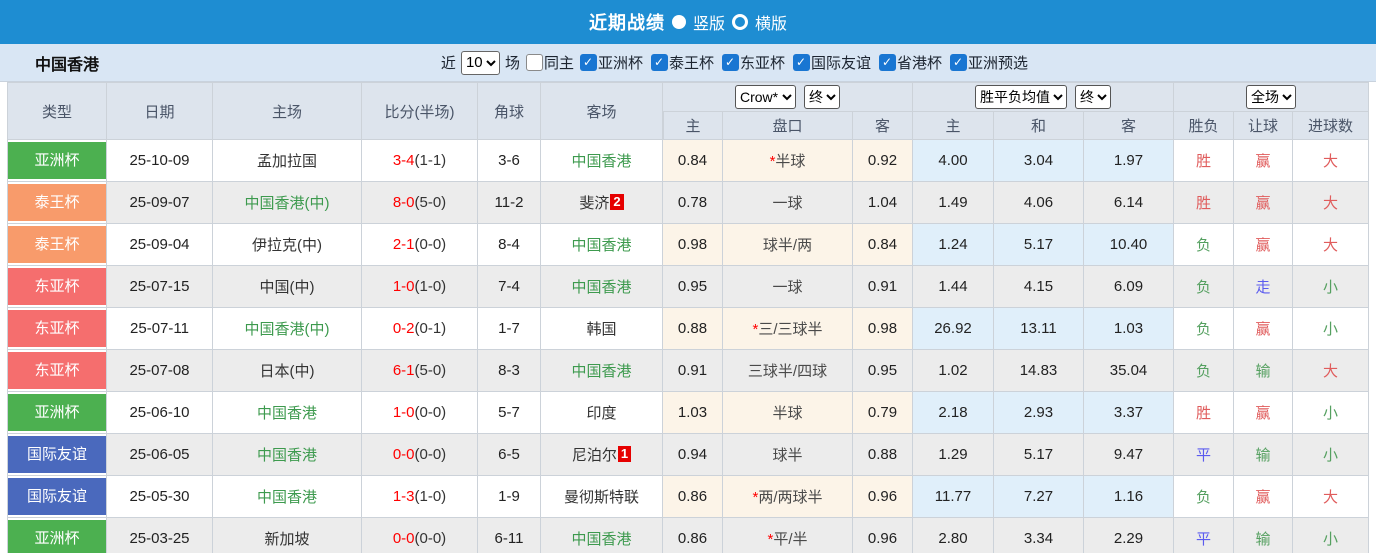 The height and width of the screenshot is (553, 1376). Describe the element at coordinates (509, 371) in the screenshot. I see `corner-score: 8-3` at that location.